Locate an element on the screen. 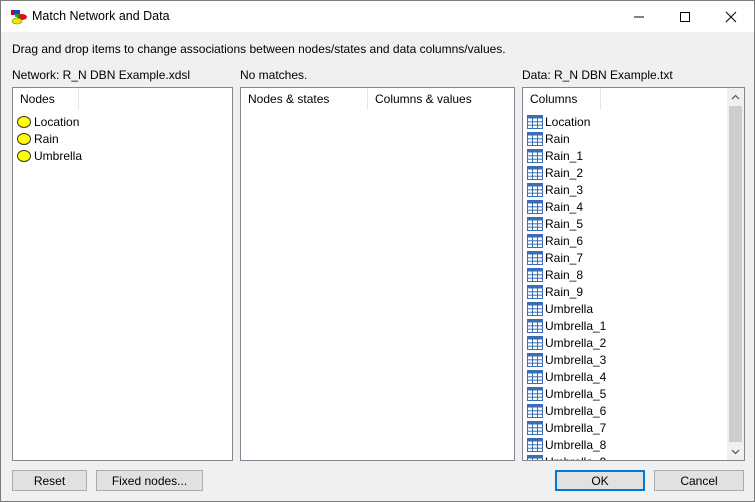  column-label: Rain_3 is located at coordinates (564, 189).